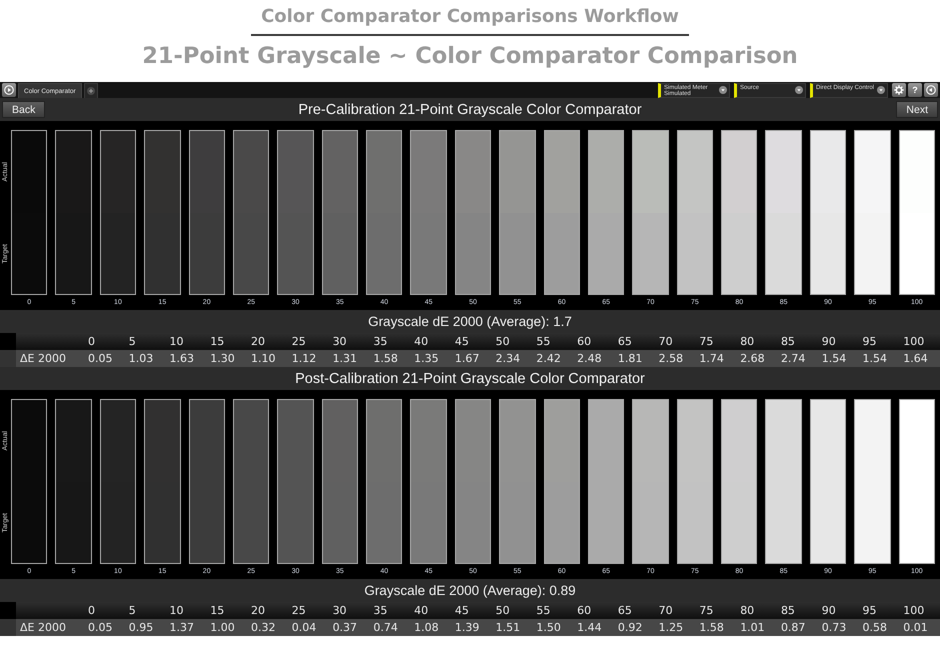 The height and width of the screenshot is (648, 940). I want to click on play-button, so click(9, 90).